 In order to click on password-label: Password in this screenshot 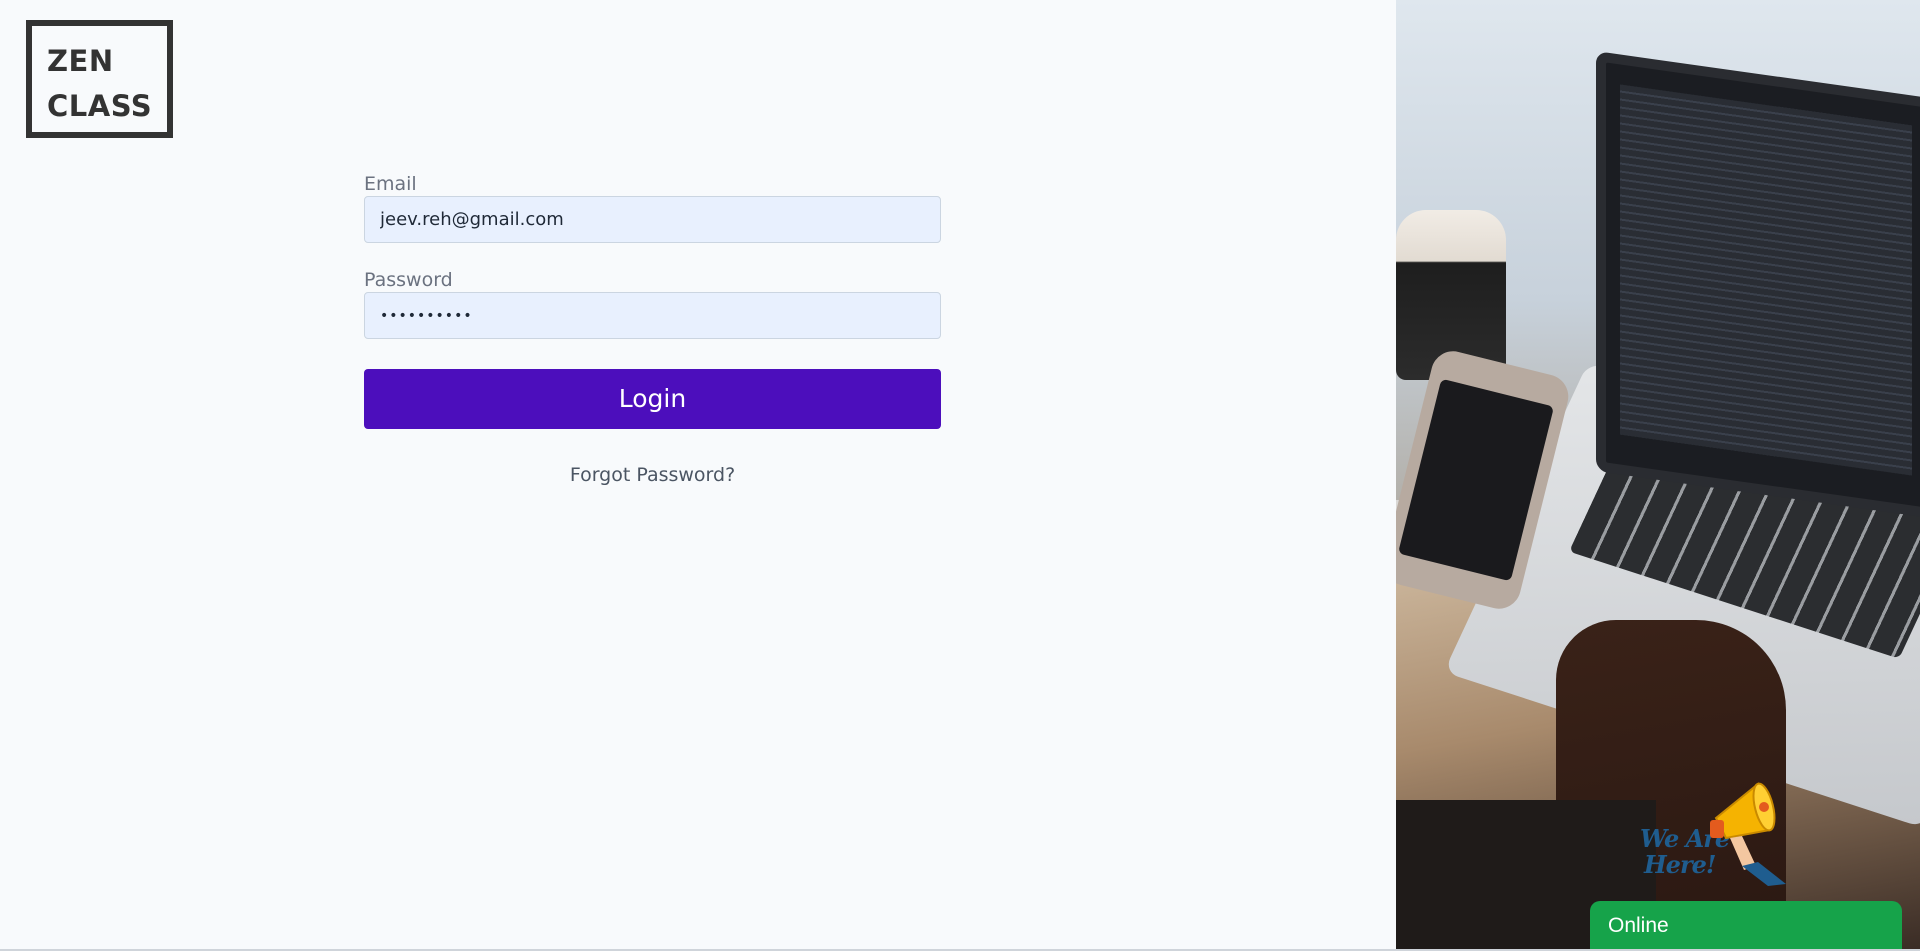, I will do `click(408, 280)`.